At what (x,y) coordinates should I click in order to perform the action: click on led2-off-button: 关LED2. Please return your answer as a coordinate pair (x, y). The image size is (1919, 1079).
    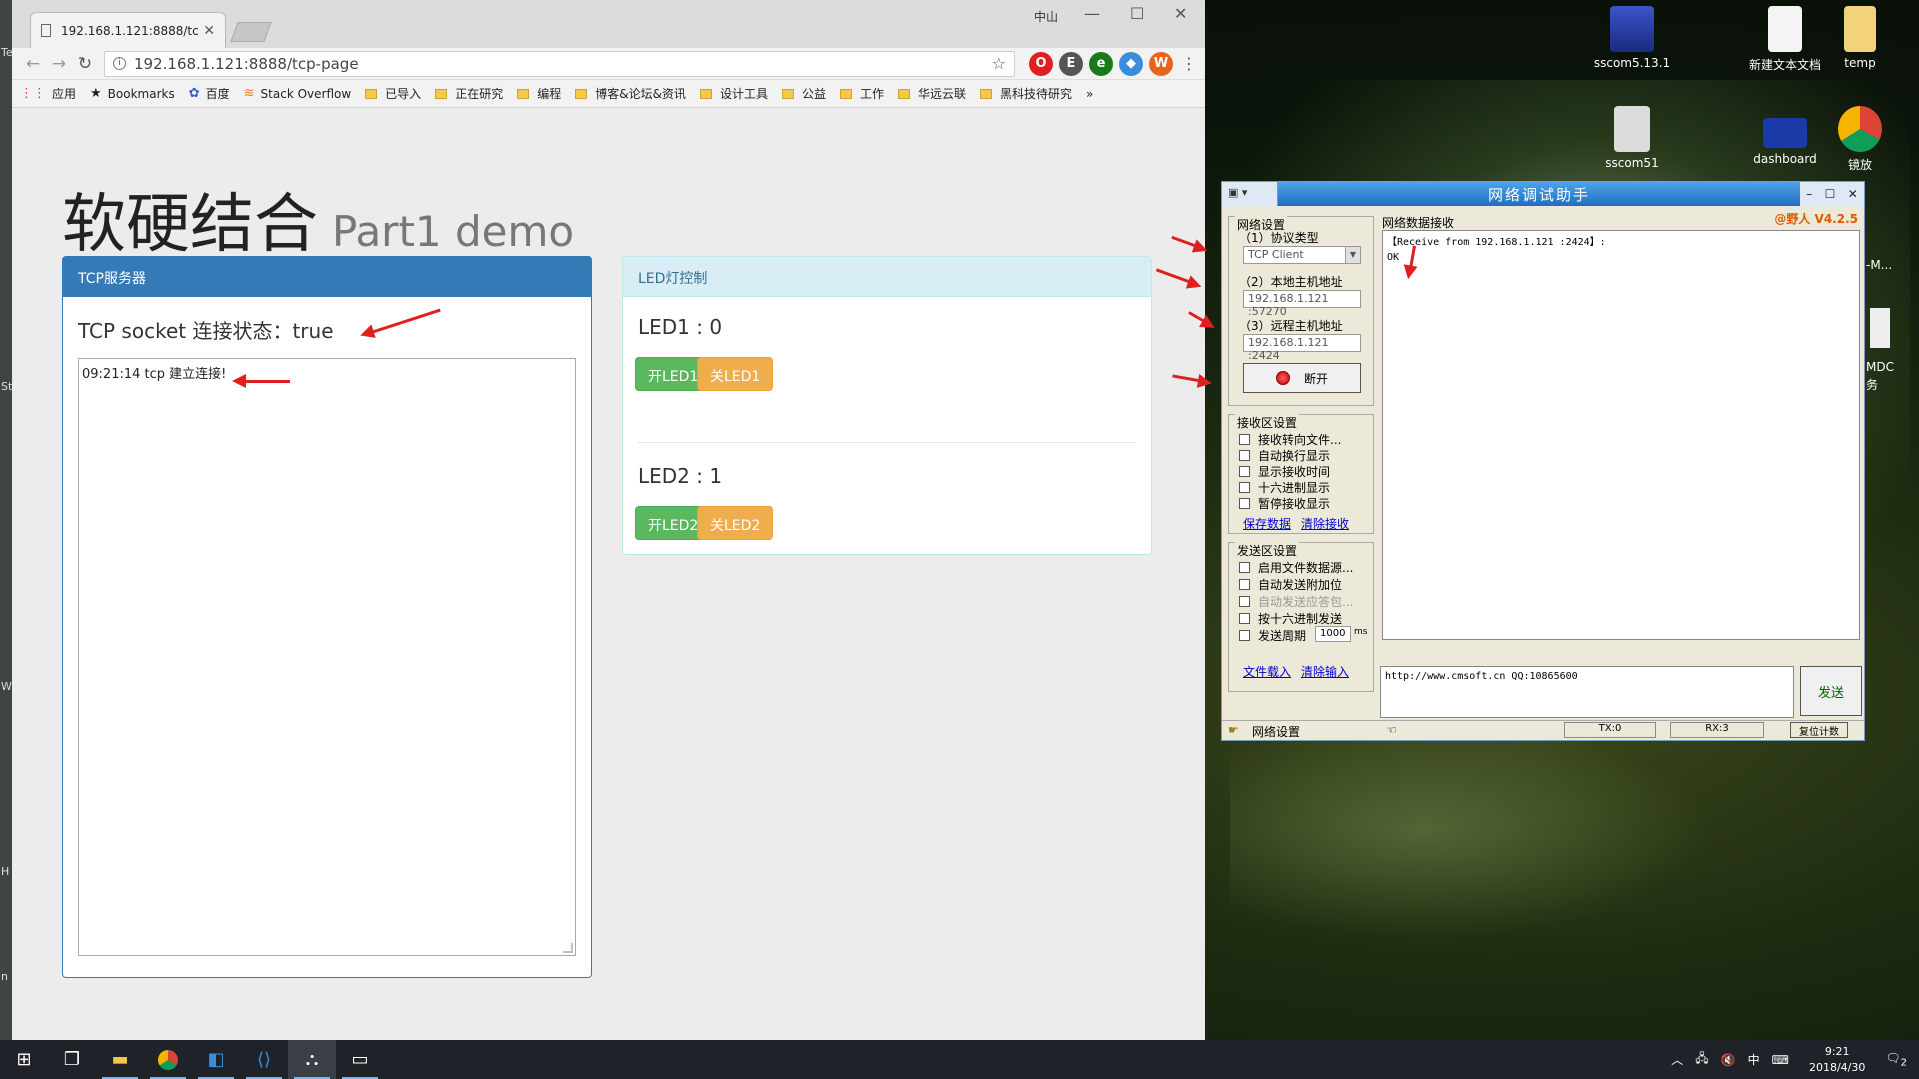
    Looking at the image, I should click on (735, 523).